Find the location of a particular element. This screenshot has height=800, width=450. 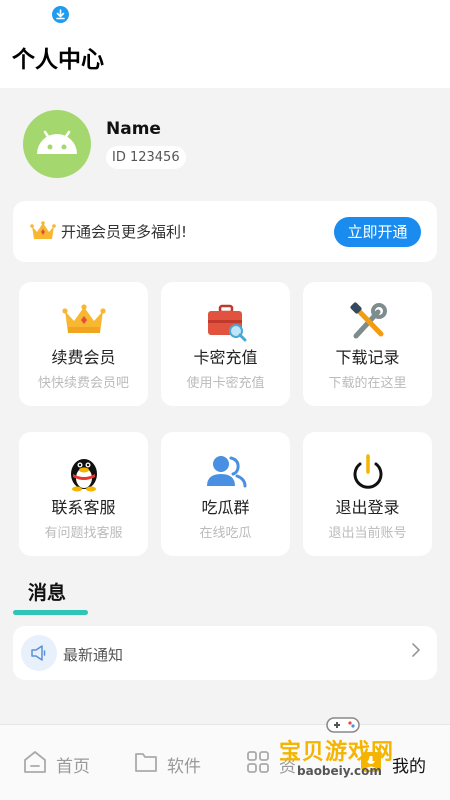

messages-heading: 消息 is located at coordinates (47, 593).